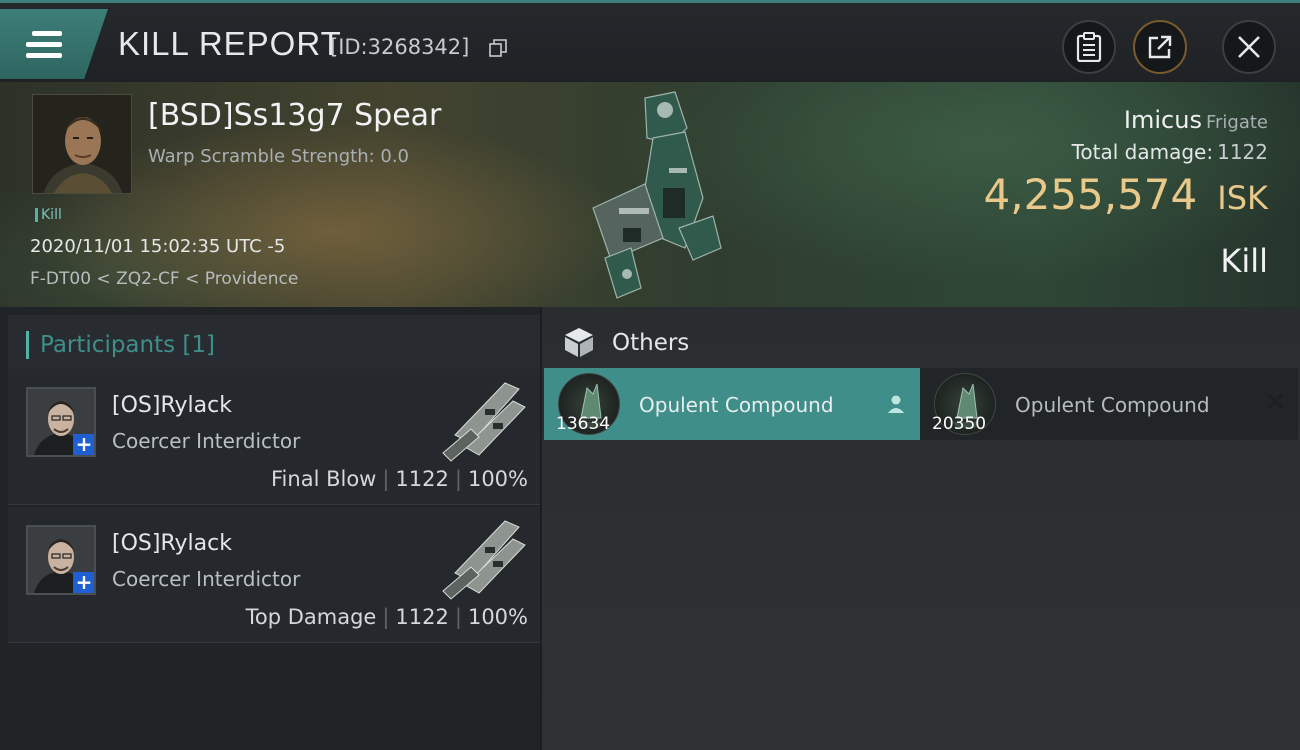 The image size is (1300, 750). Describe the element at coordinates (579, 342) in the screenshot. I see `box-icon` at that location.